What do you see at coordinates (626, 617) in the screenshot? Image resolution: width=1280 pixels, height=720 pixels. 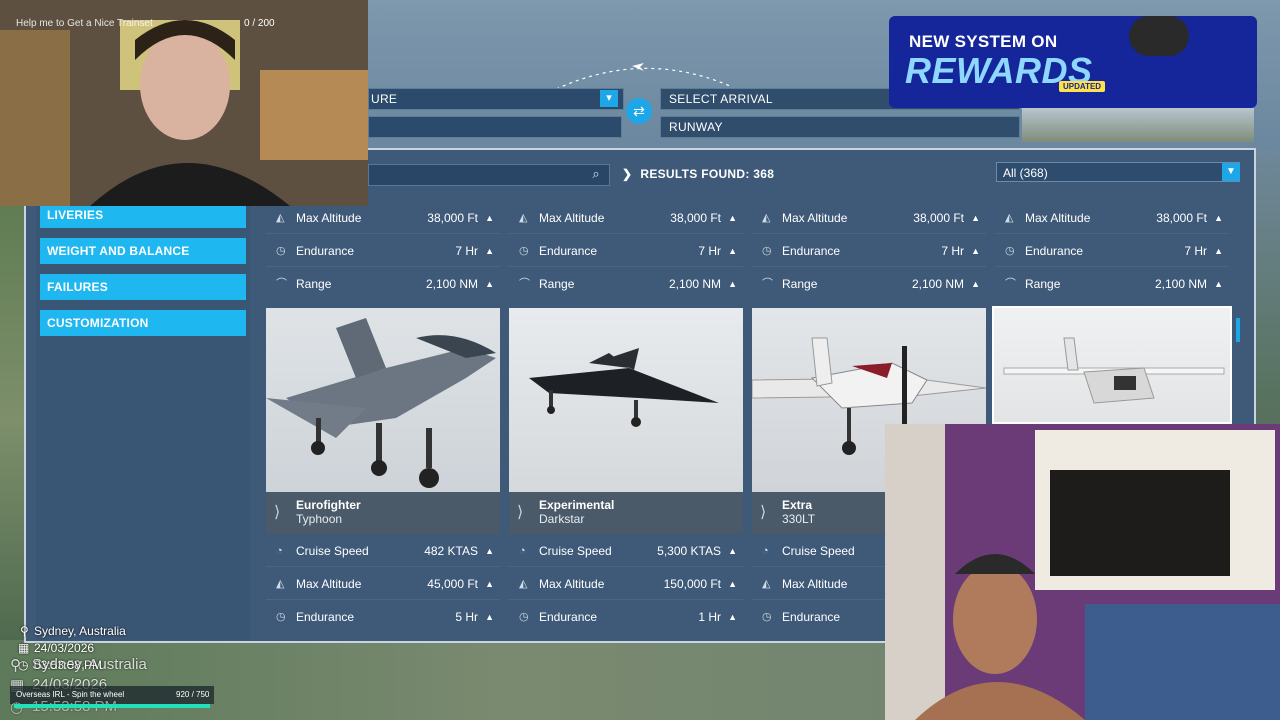 I see `stat-row: ◷ Endurance 1 Hr ▲` at bounding box center [626, 617].